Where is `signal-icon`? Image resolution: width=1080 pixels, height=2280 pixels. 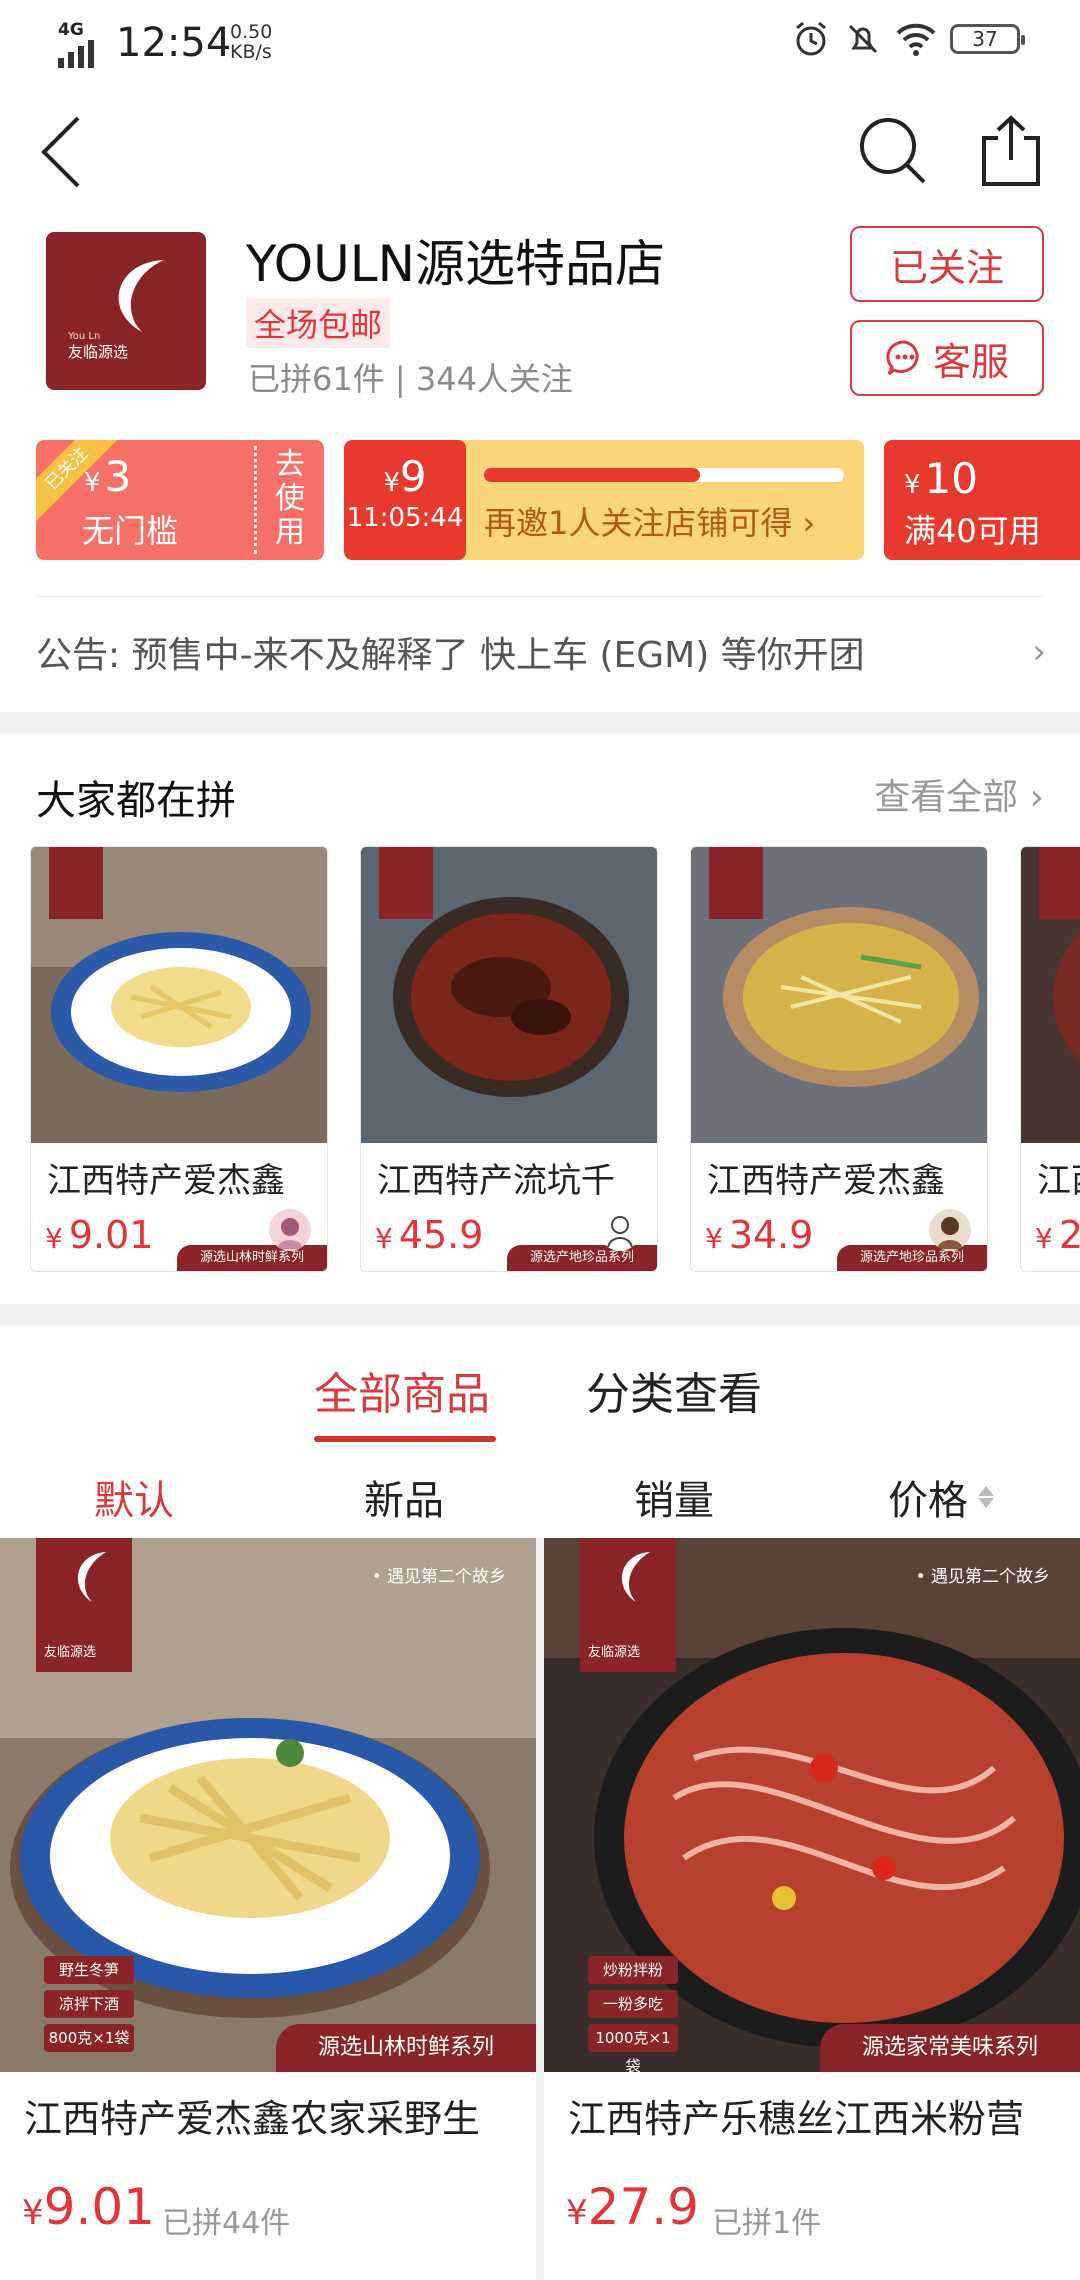 signal-icon is located at coordinates (76, 54).